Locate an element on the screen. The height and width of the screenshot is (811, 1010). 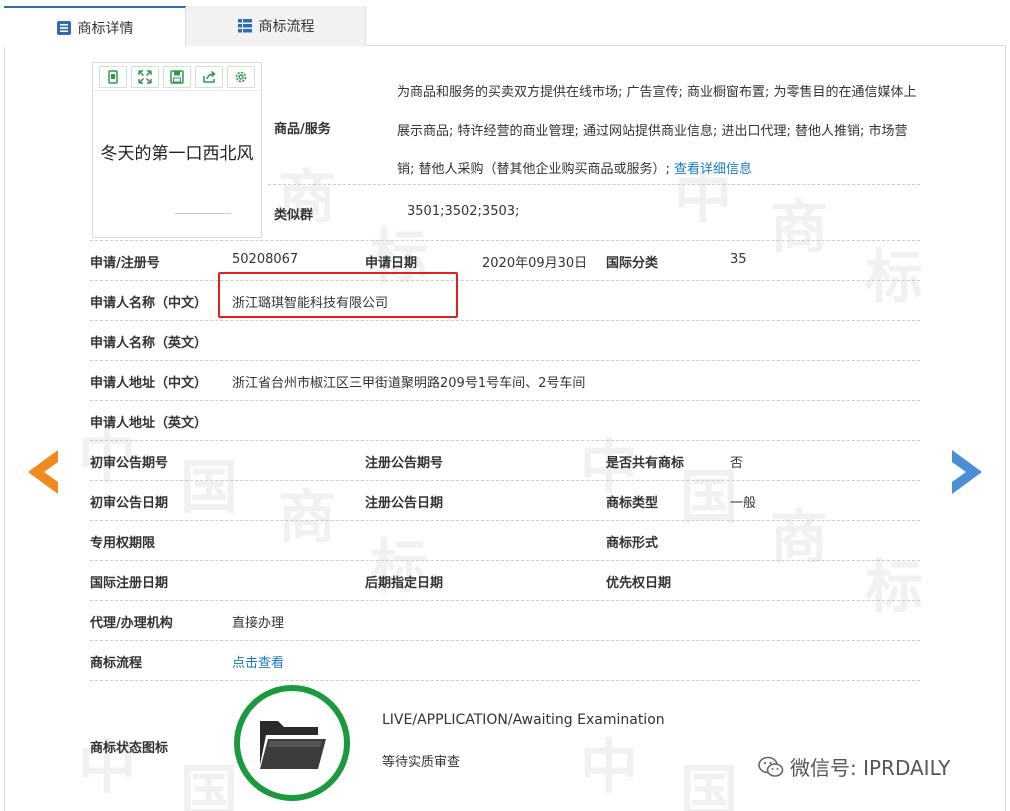
status-ring is located at coordinates (292, 743).